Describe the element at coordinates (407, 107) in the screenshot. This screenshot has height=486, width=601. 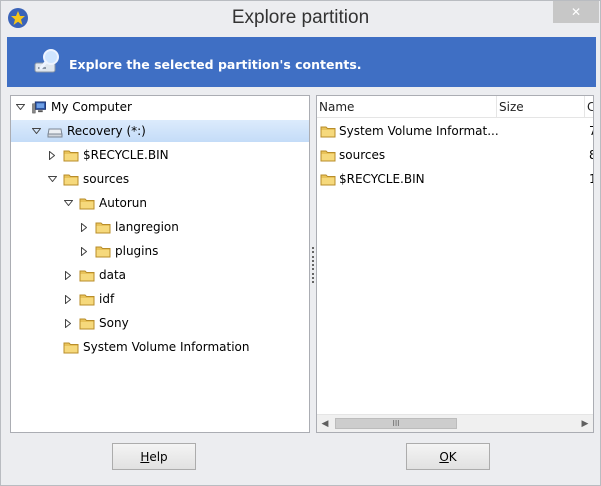
I see `column-header-name: Name` at that location.